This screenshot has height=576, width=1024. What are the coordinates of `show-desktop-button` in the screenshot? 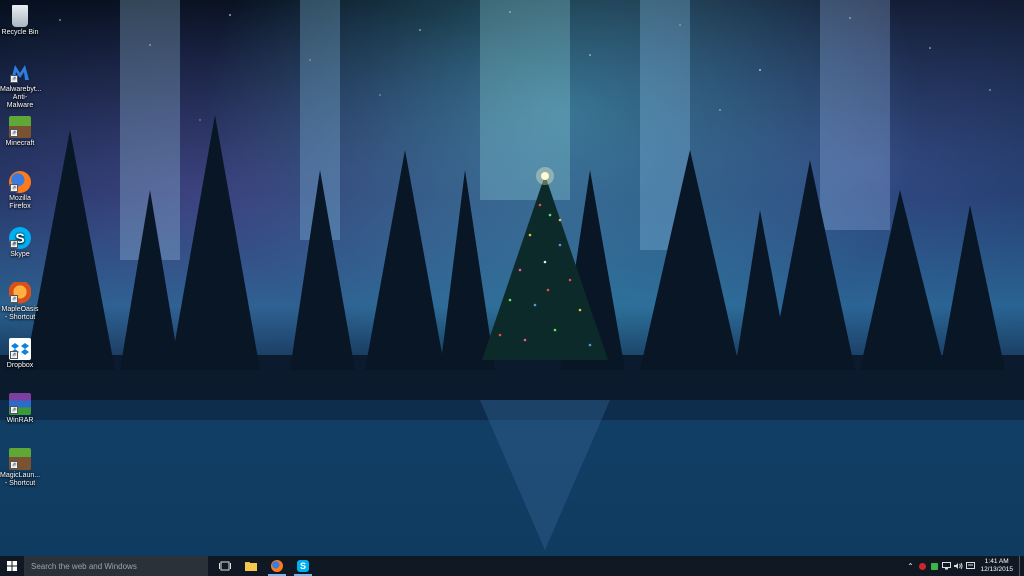 It's located at (1021, 566).